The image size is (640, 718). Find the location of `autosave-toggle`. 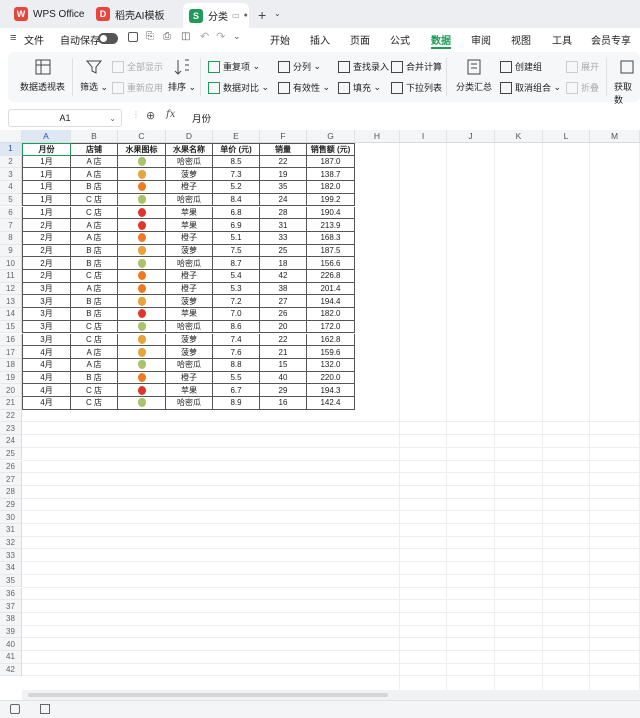

autosave-toggle is located at coordinates (108, 38).